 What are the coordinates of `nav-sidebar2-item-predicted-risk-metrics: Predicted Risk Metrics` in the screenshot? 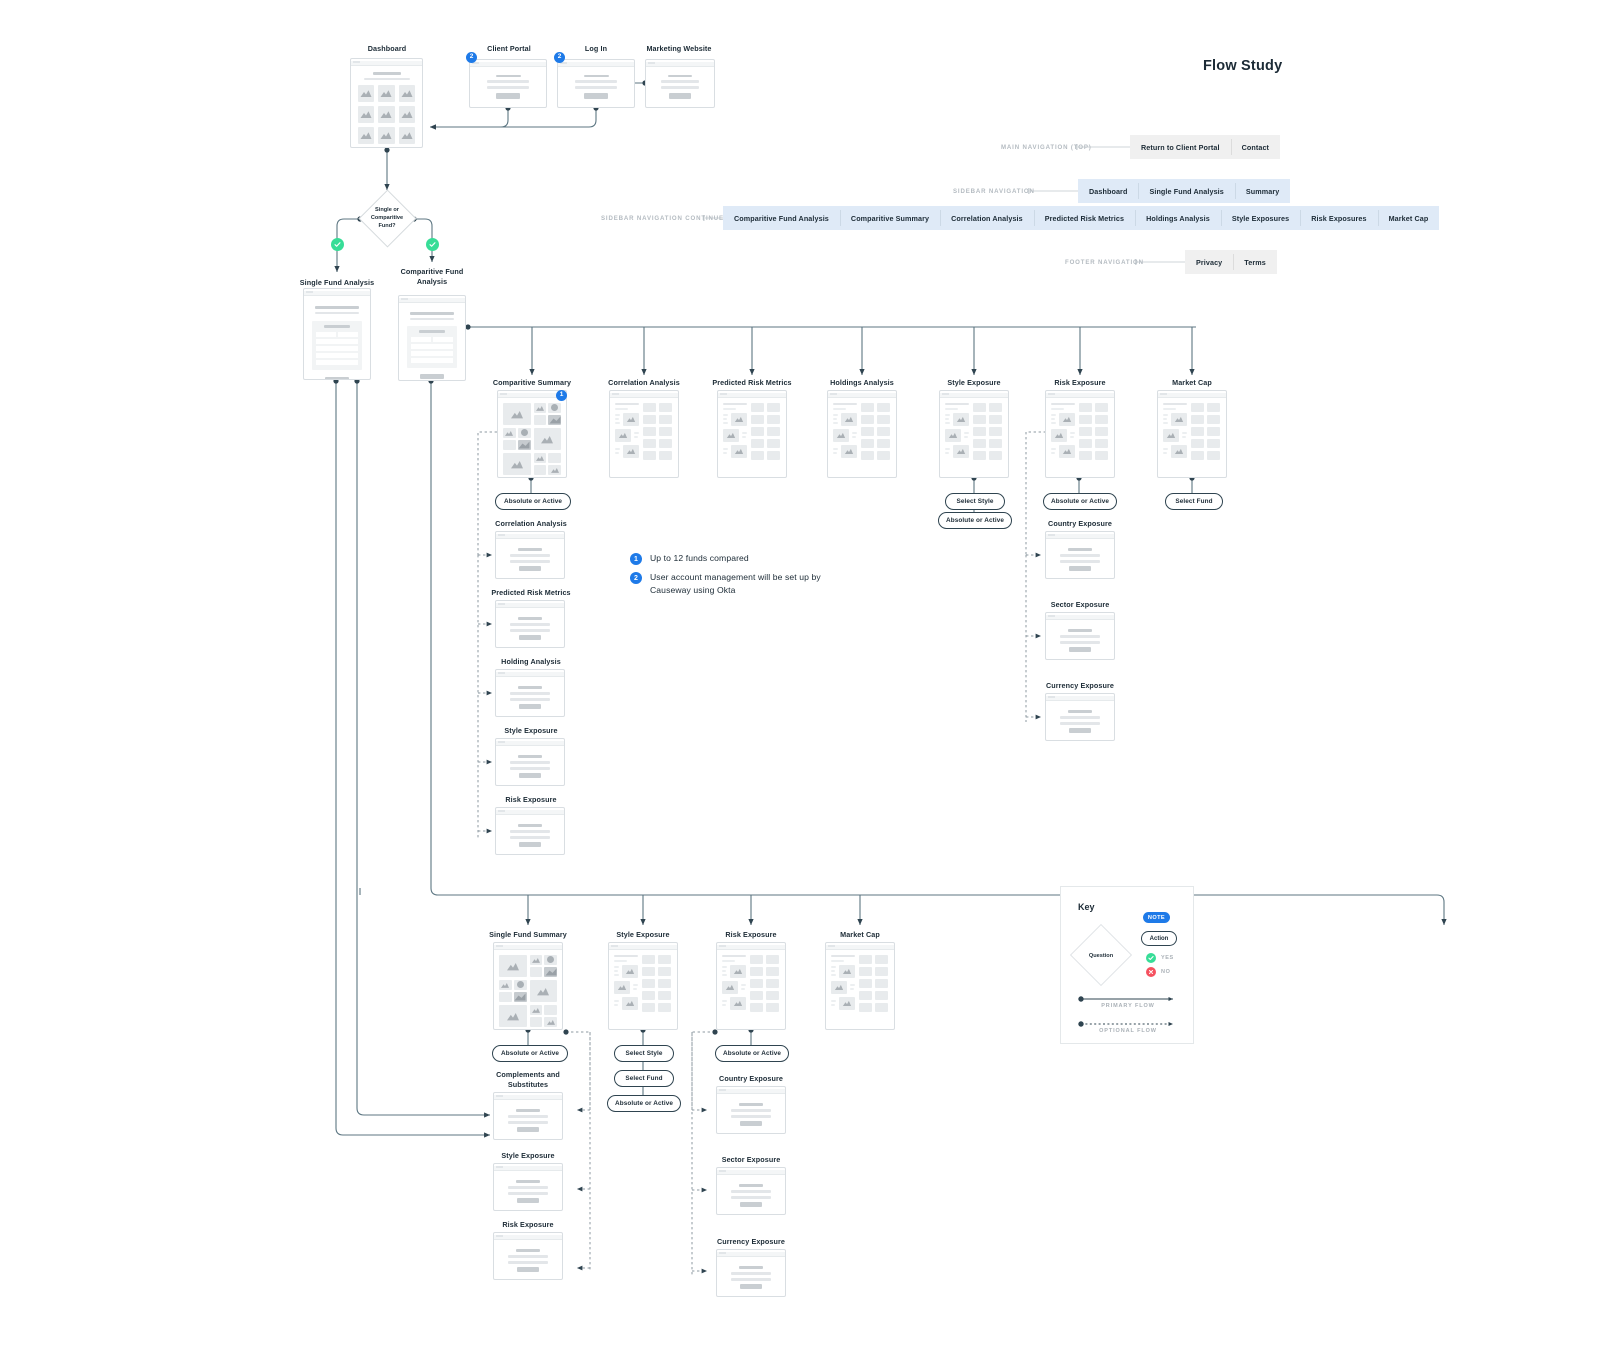 It's located at (1084, 218).